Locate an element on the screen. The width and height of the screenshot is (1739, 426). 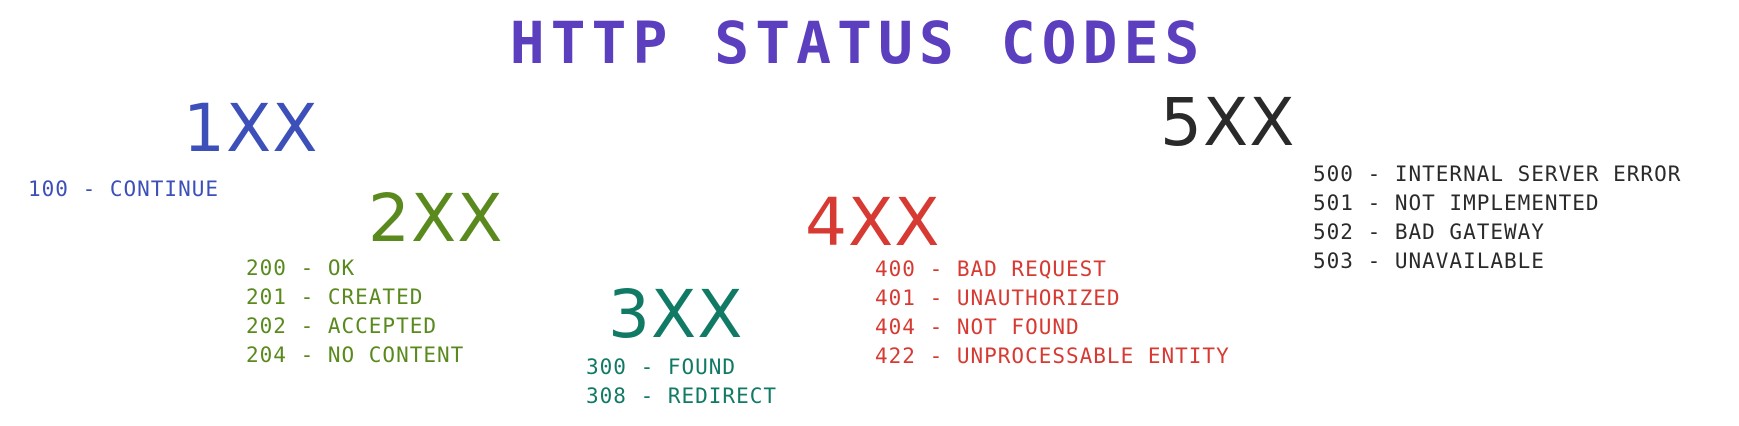
codes-3xx: 300 - FOUND 308 - REDIRECT is located at coordinates (681, 382).